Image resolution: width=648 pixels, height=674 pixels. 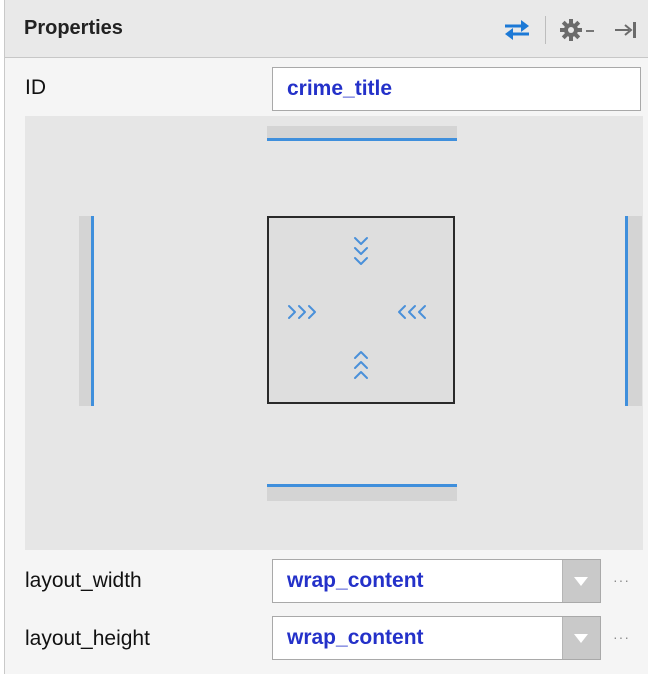 I want to click on layout-width-more-button: ···, so click(x=621, y=580).